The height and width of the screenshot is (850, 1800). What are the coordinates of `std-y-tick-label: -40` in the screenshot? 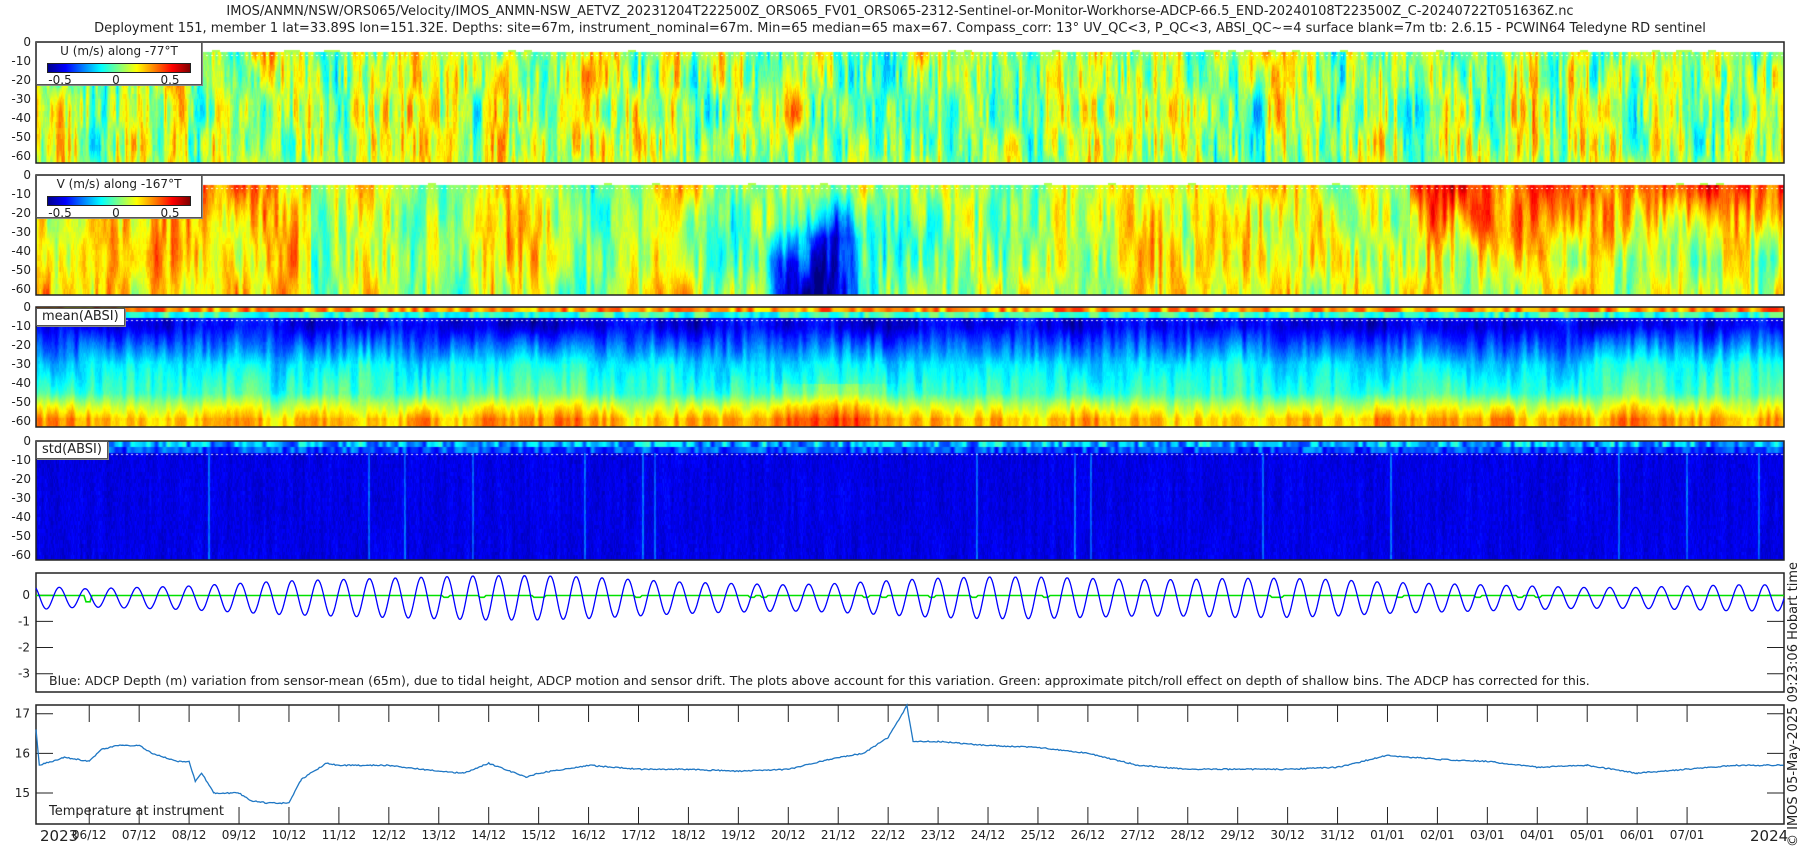 It's located at (21, 517).